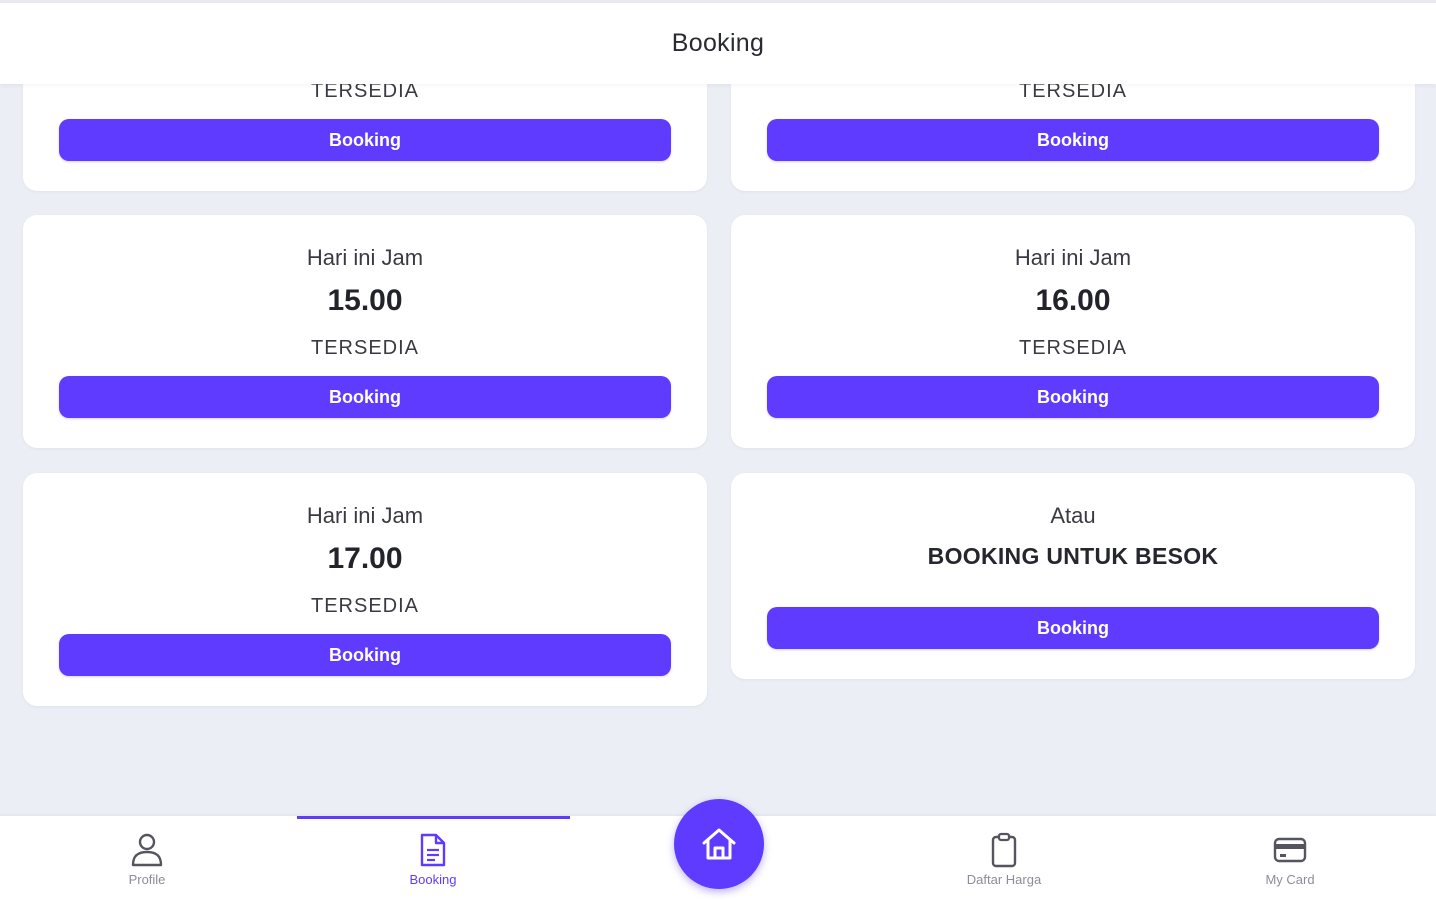  I want to click on nav-item-my-card: My Card, so click(1290, 858).